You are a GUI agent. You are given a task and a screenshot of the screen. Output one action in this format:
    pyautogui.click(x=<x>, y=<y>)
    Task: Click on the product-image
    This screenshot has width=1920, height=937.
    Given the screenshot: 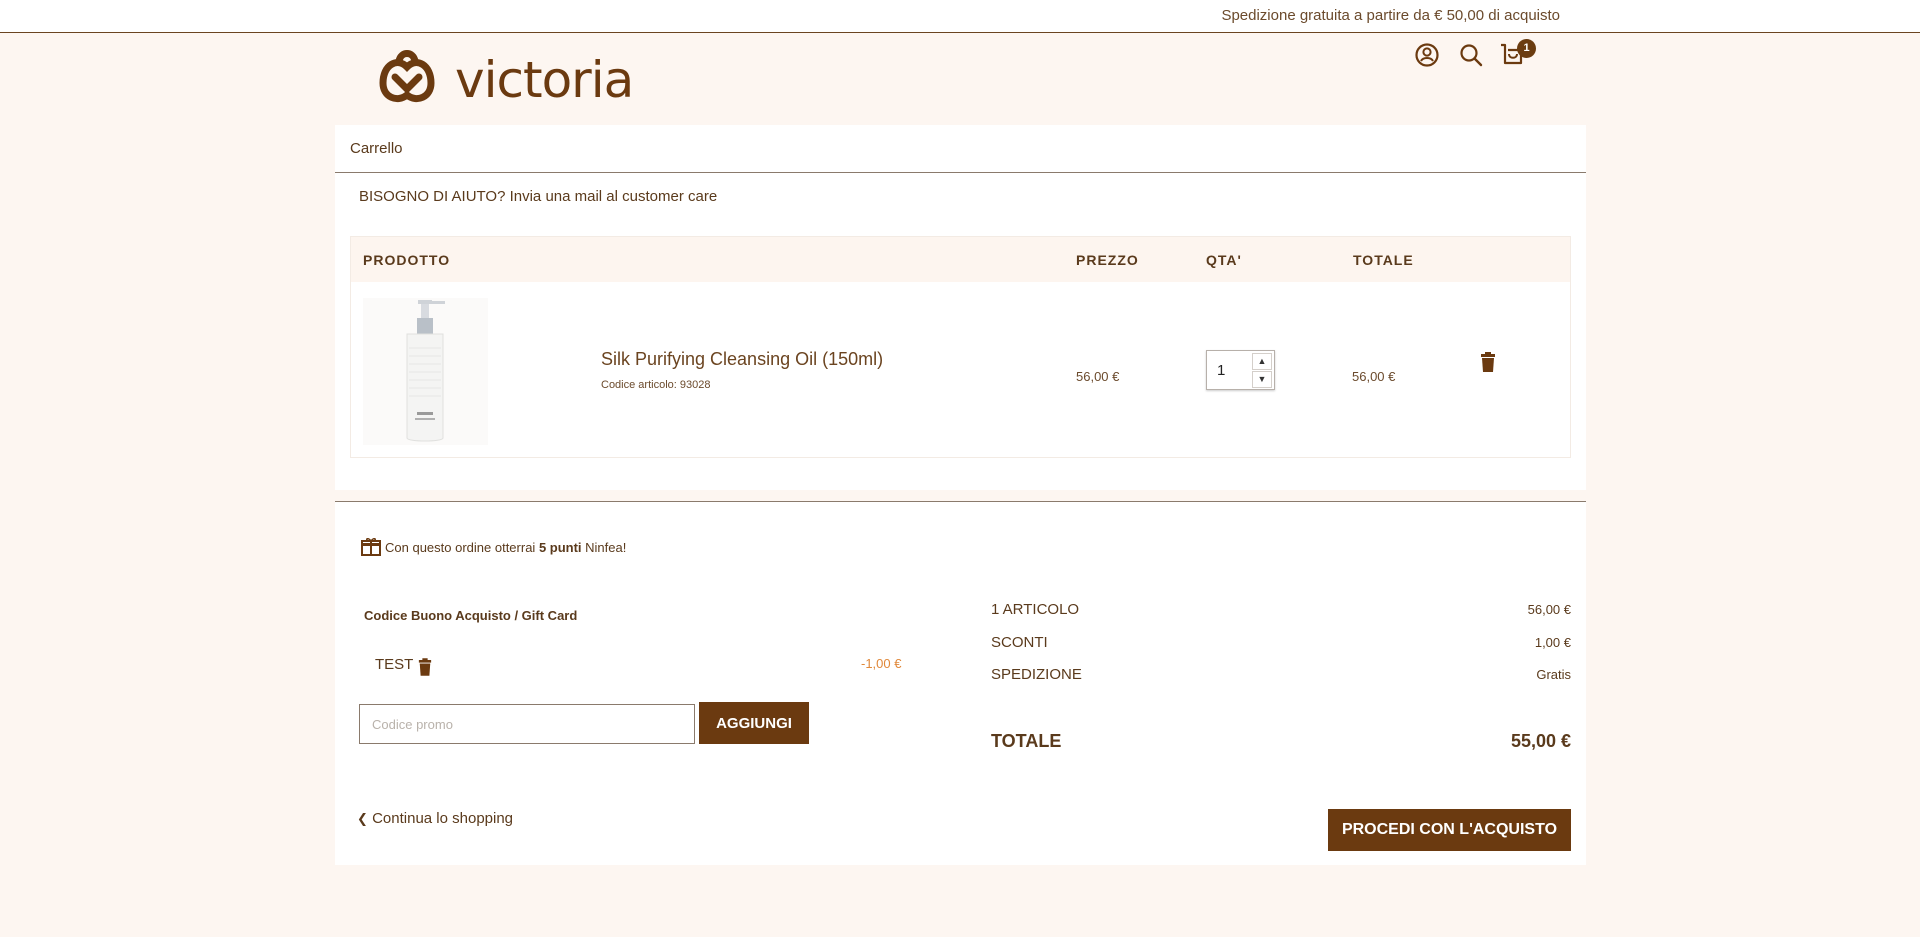 What is the action you would take?
    pyautogui.click(x=425, y=371)
    